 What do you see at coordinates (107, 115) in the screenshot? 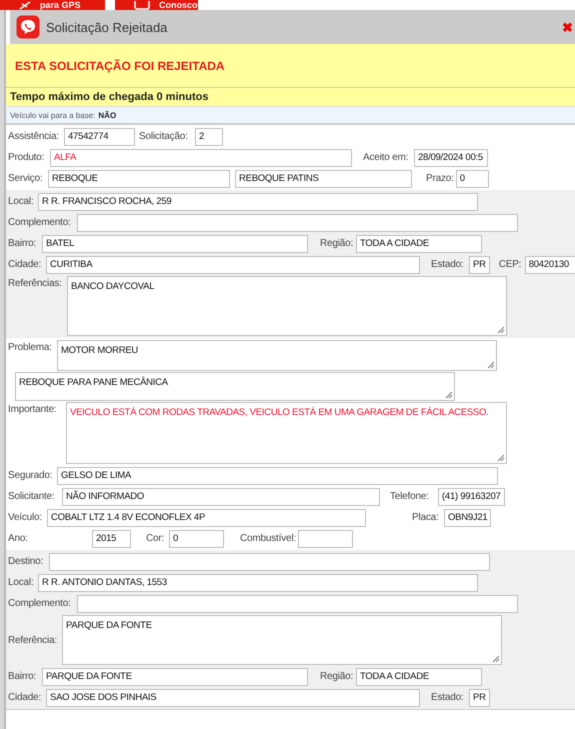
I see `base-value: NÃO` at bounding box center [107, 115].